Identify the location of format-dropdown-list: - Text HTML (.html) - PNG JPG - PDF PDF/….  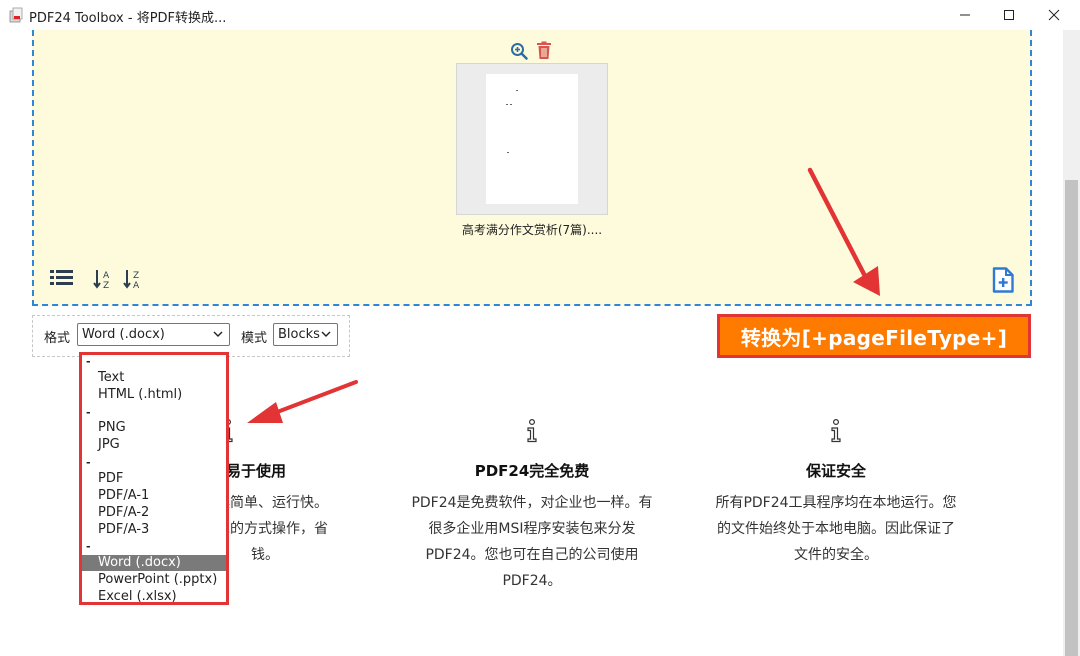
(154, 478).